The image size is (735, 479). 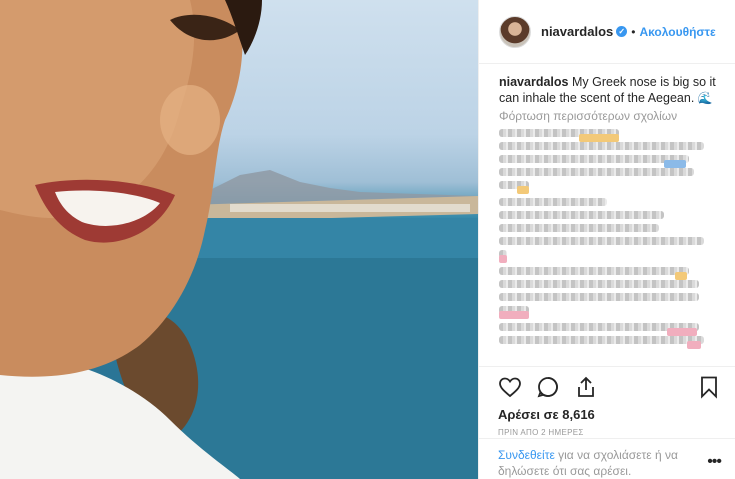 I want to click on post-actions-section: Αρέσει σε 8,616 ΠΡΙΝ ΑΠΟ 2 ΗΜΕΡΕΣ, so click(x=606, y=401).